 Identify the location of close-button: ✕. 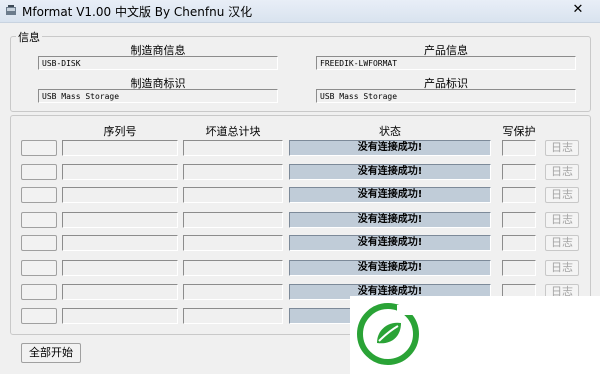
(578, 10).